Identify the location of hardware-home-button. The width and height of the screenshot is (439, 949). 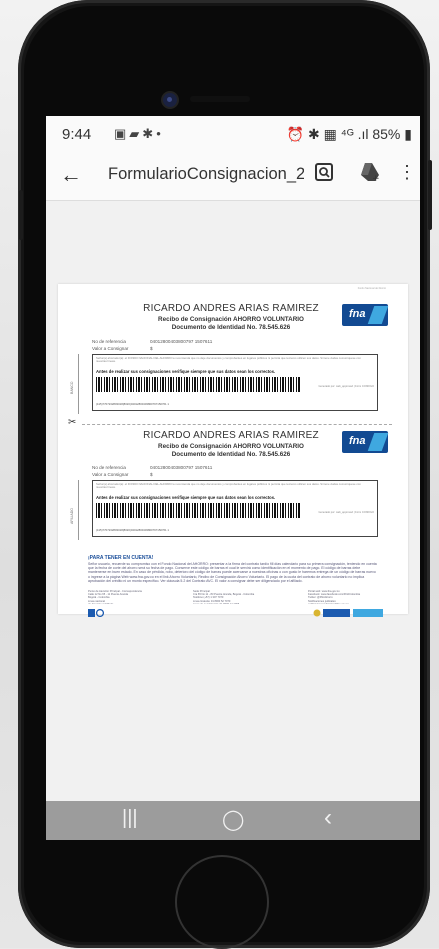
(222, 902).